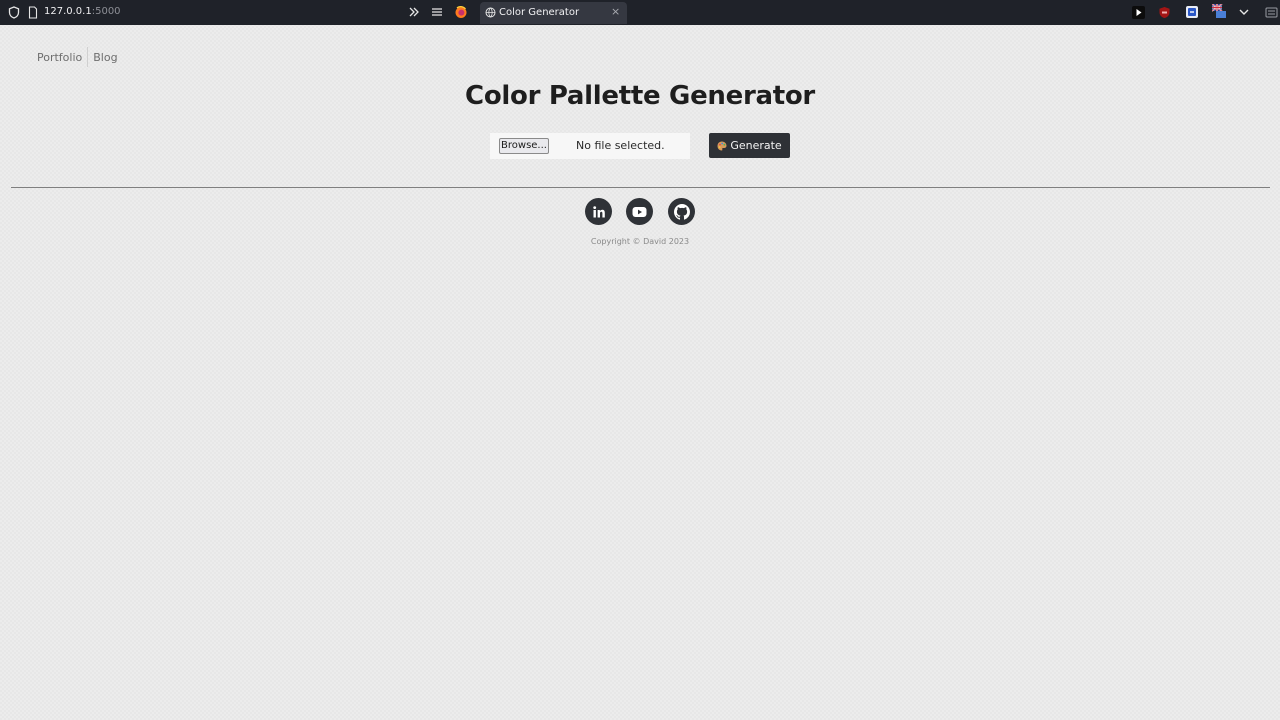 This screenshot has width=1280, height=720. I want to click on file-upload-input: Browse... No file selected., so click(590, 146).